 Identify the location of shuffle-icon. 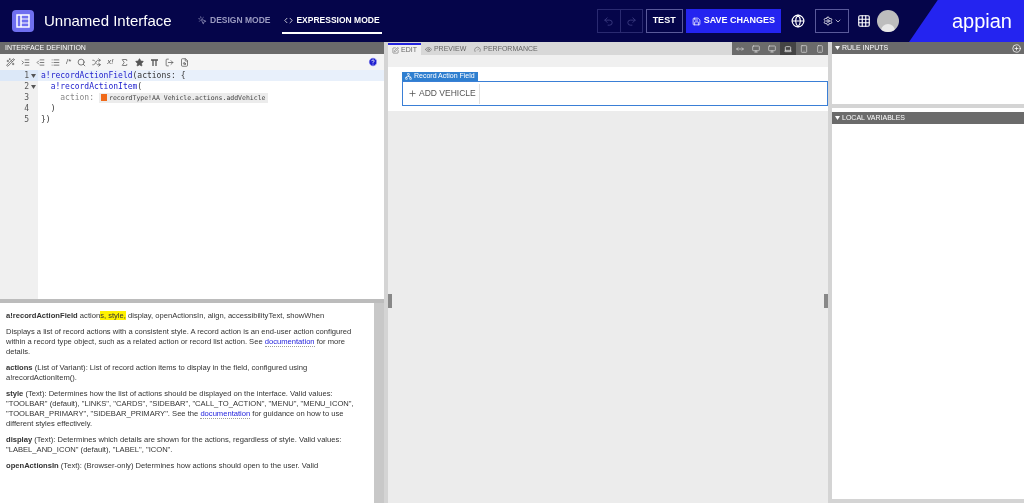
(97, 62).